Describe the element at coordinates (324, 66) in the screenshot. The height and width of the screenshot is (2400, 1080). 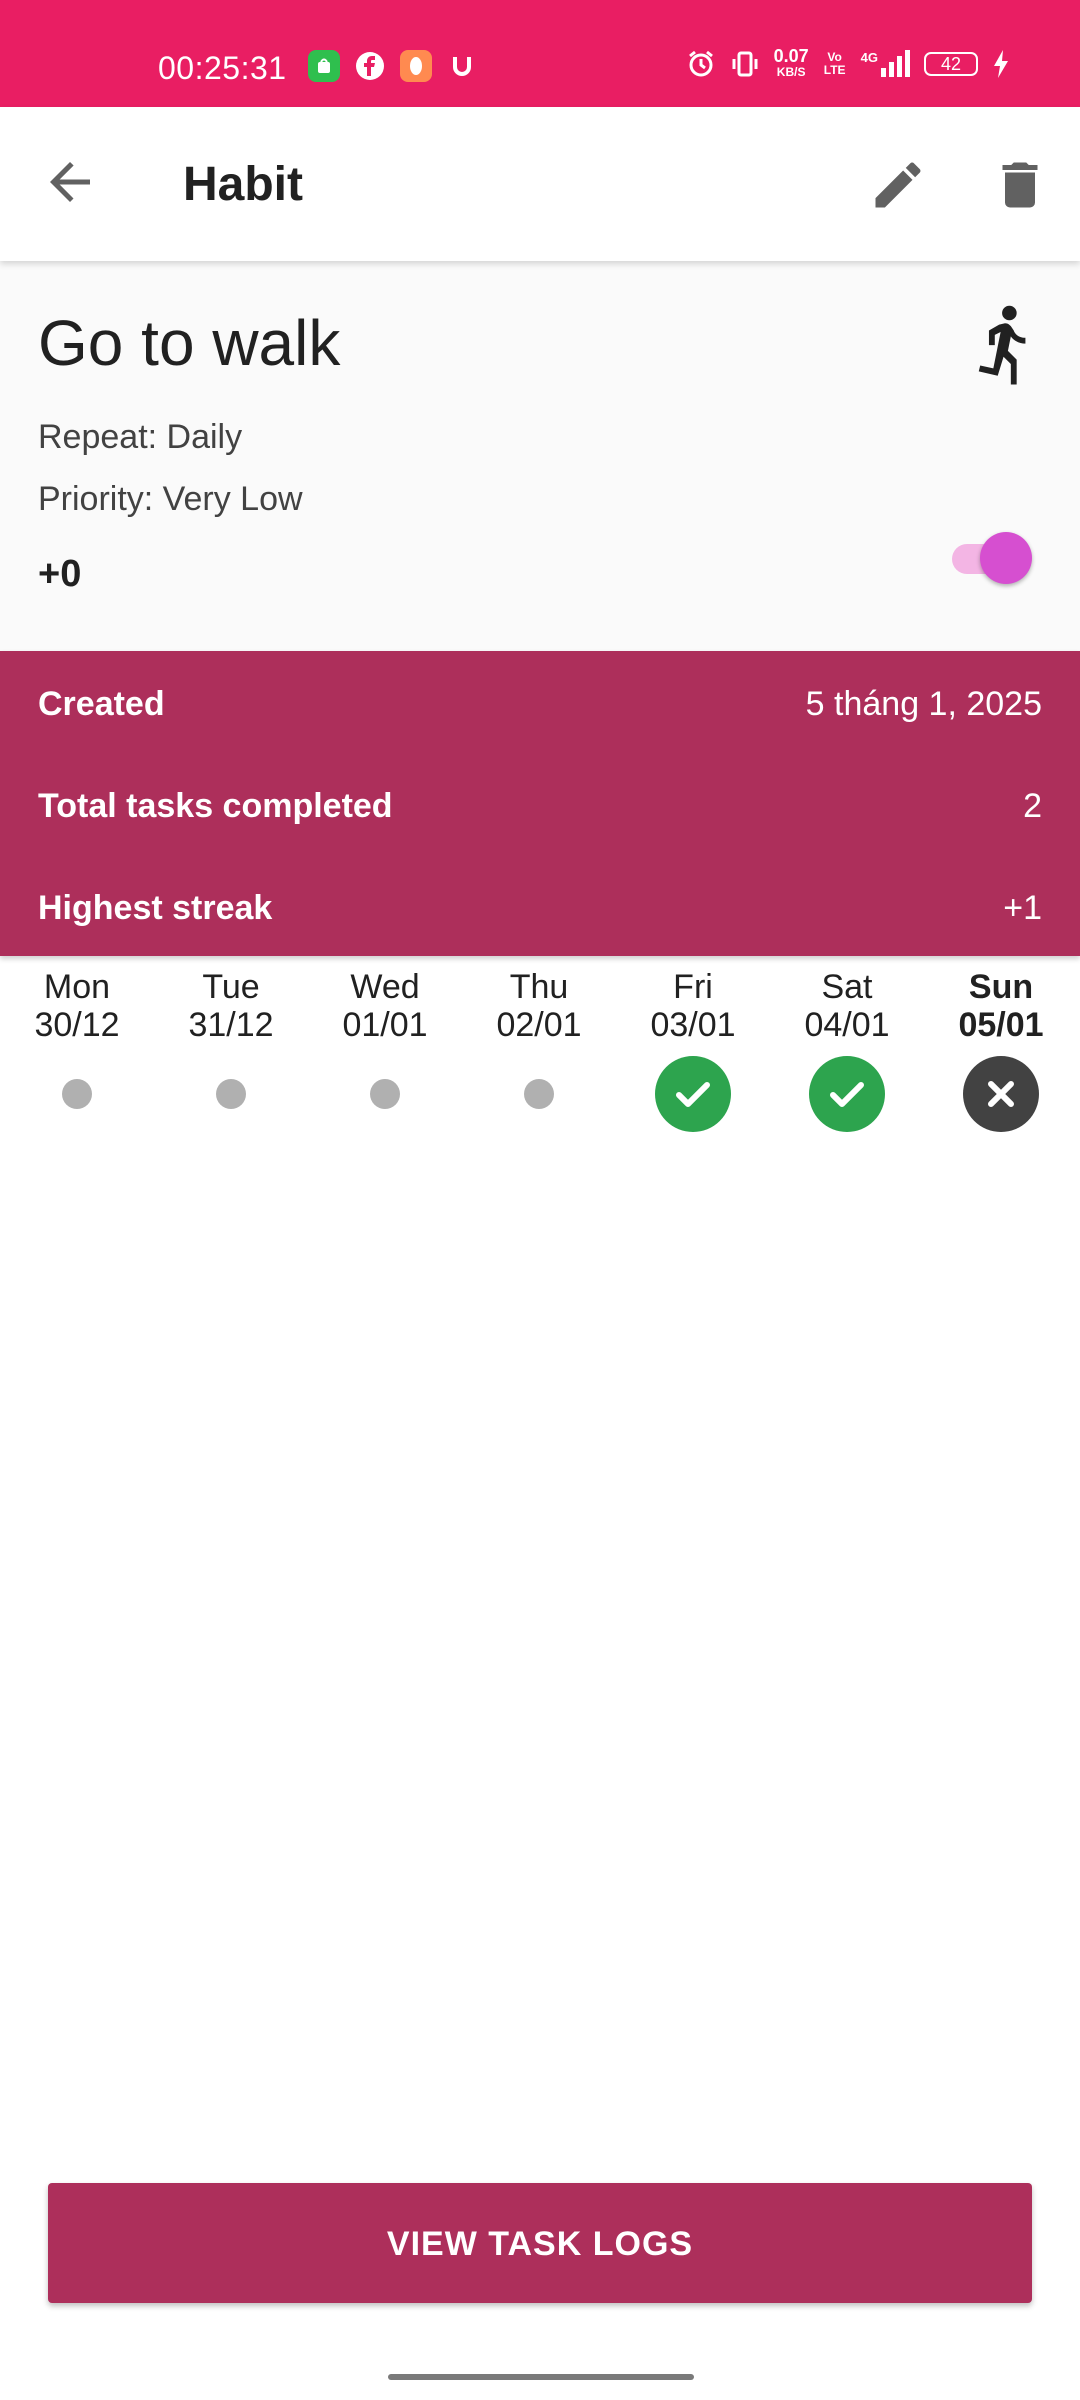
I see `shopee-app-icon` at that location.